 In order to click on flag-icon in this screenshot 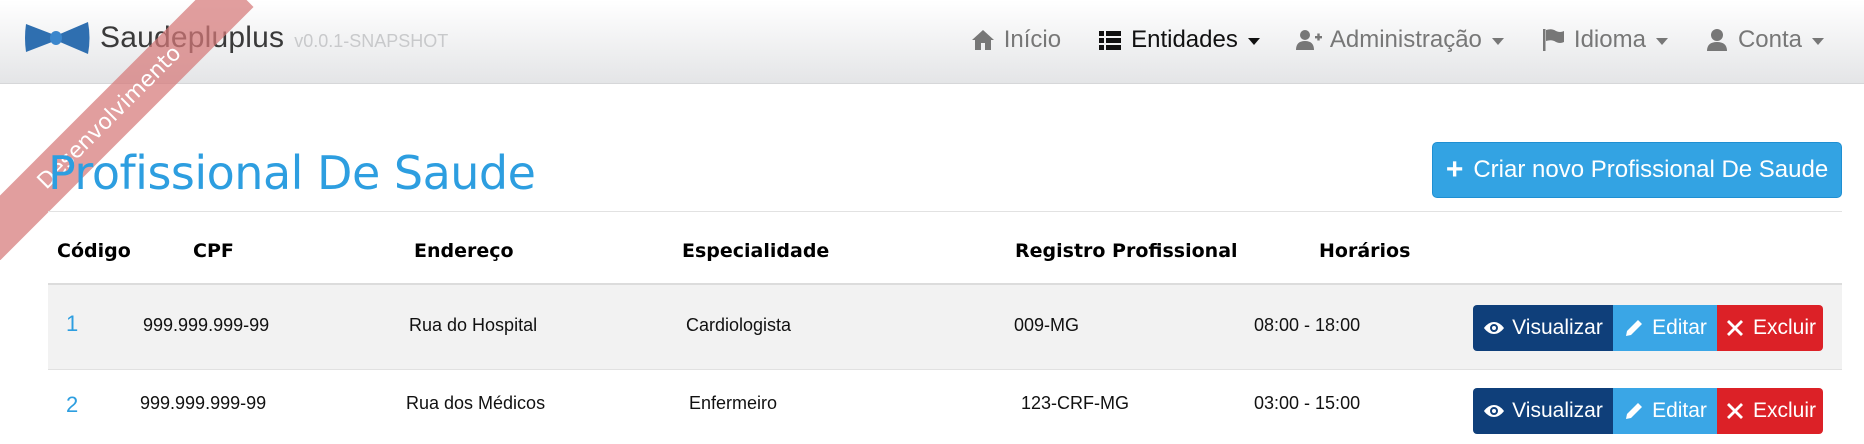, I will do `click(1553, 40)`.